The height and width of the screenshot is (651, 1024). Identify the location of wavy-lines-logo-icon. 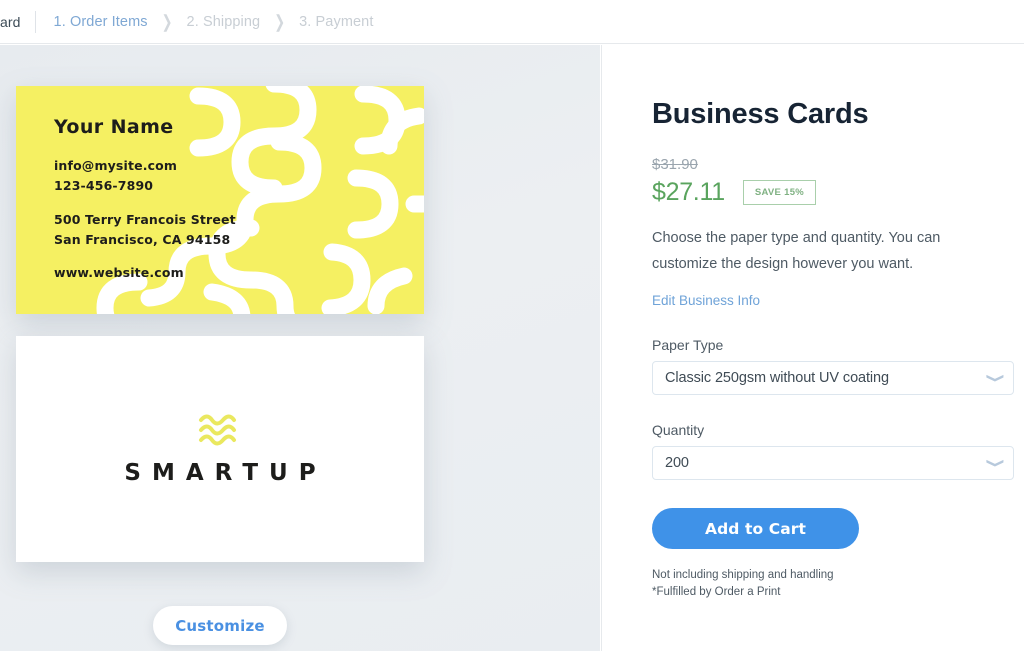
(217, 430).